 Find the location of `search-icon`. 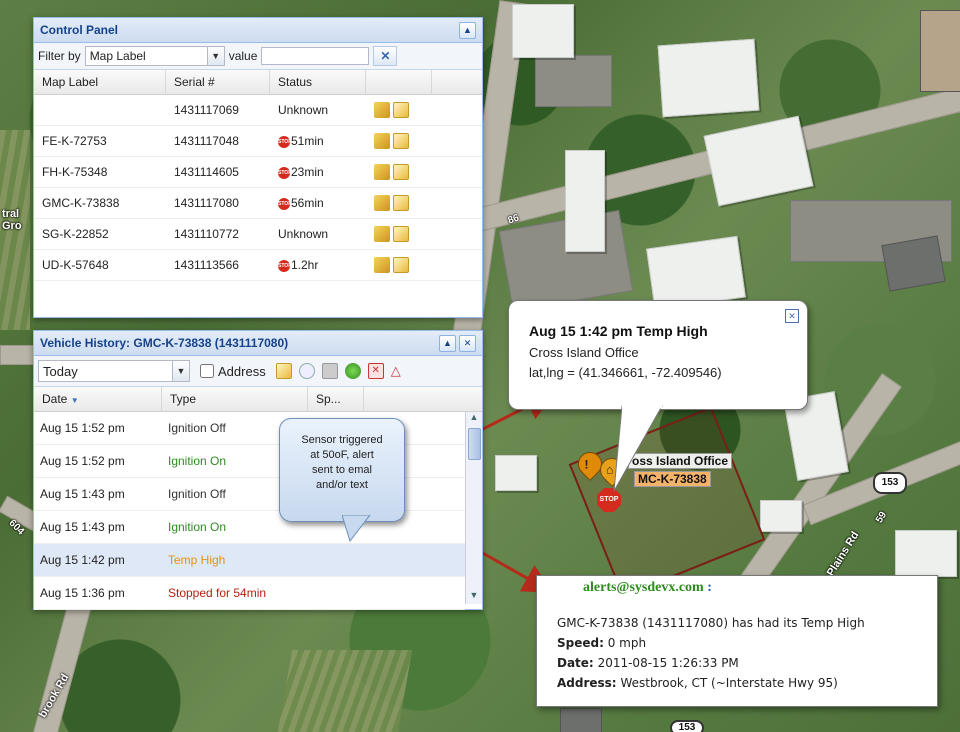

search-icon is located at coordinates (306, 371).